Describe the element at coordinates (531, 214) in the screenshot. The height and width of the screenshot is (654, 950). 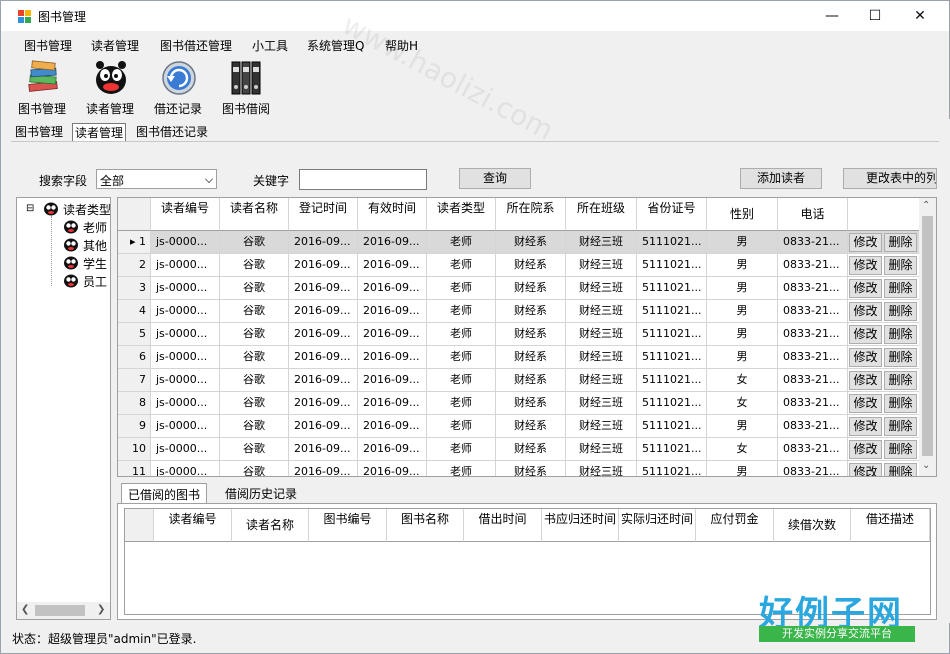
I see `column-header: 所在院系` at that location.